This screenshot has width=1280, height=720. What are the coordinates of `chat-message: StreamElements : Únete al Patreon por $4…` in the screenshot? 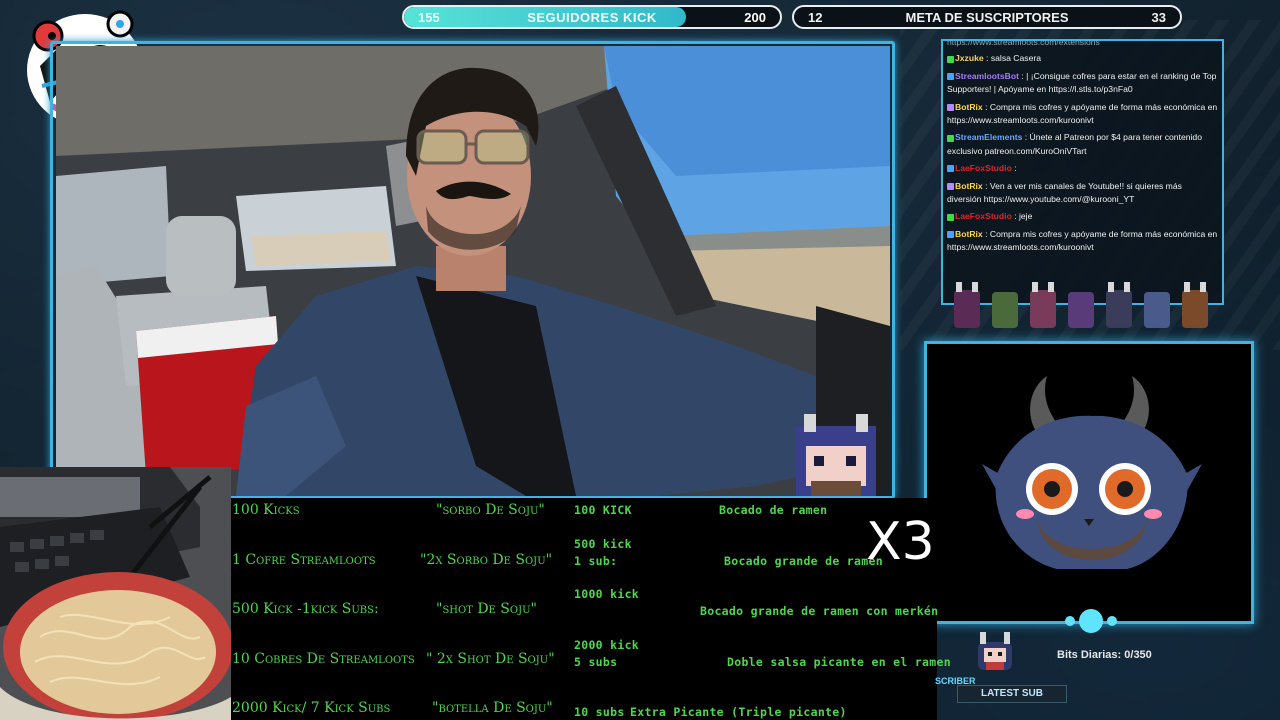 It's located at (1082, 144).